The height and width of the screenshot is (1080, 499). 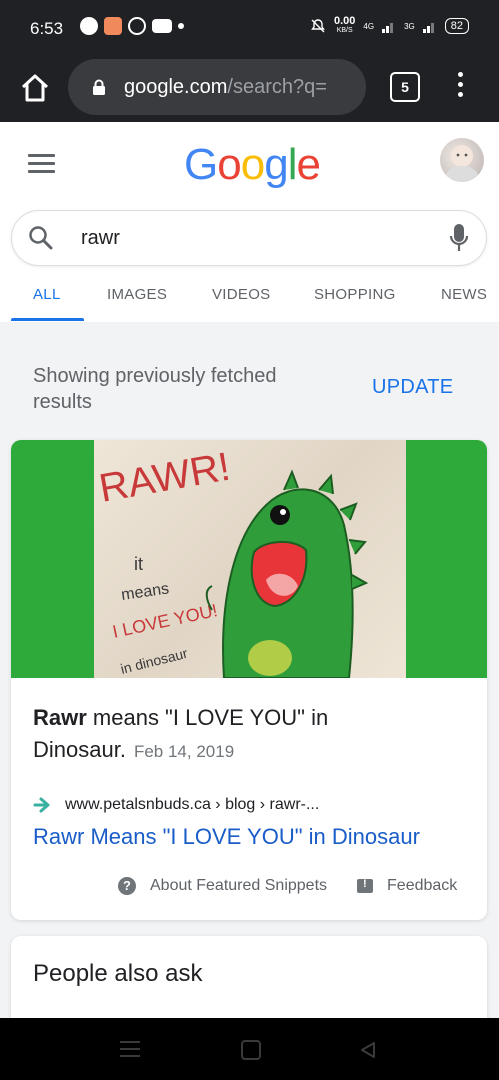 I want to click on dinosaur-drawing: RAWR! it means I LOVE YOU! in dinosaur, so click(x=232, y=561).